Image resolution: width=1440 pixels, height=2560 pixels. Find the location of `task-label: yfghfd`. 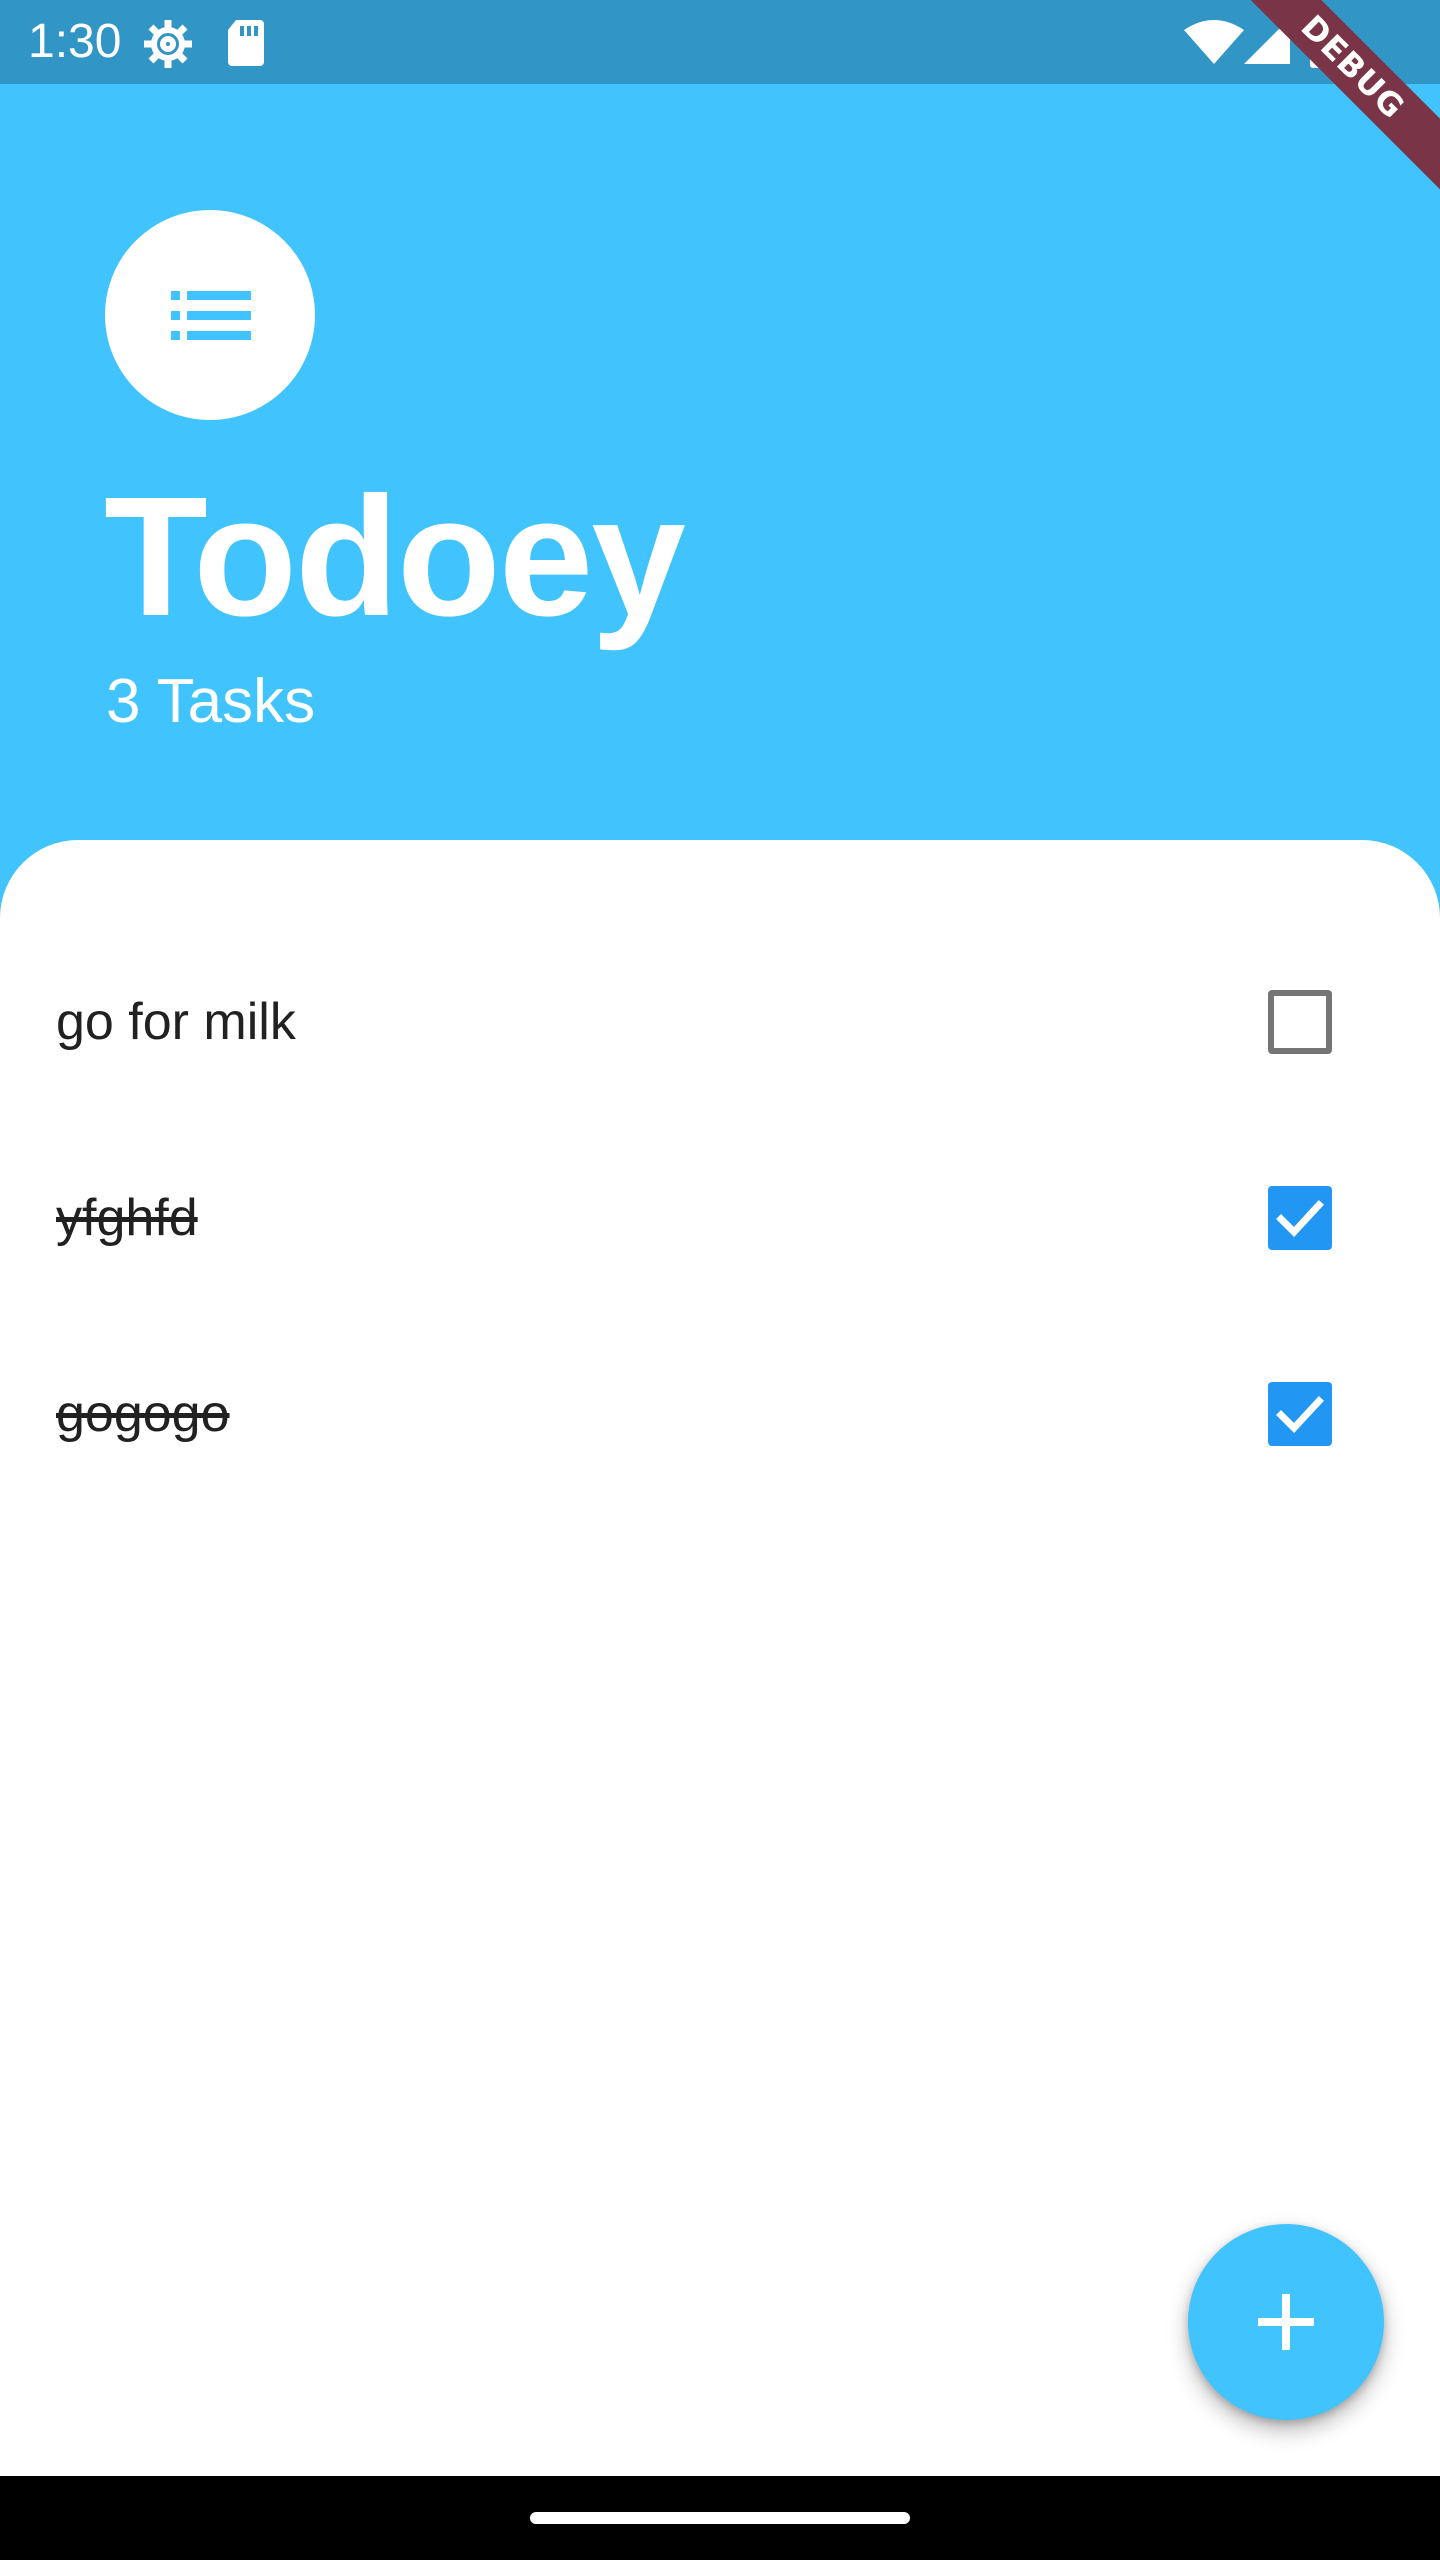

task-label: yfghfd is located at coordinates (127, 1218).